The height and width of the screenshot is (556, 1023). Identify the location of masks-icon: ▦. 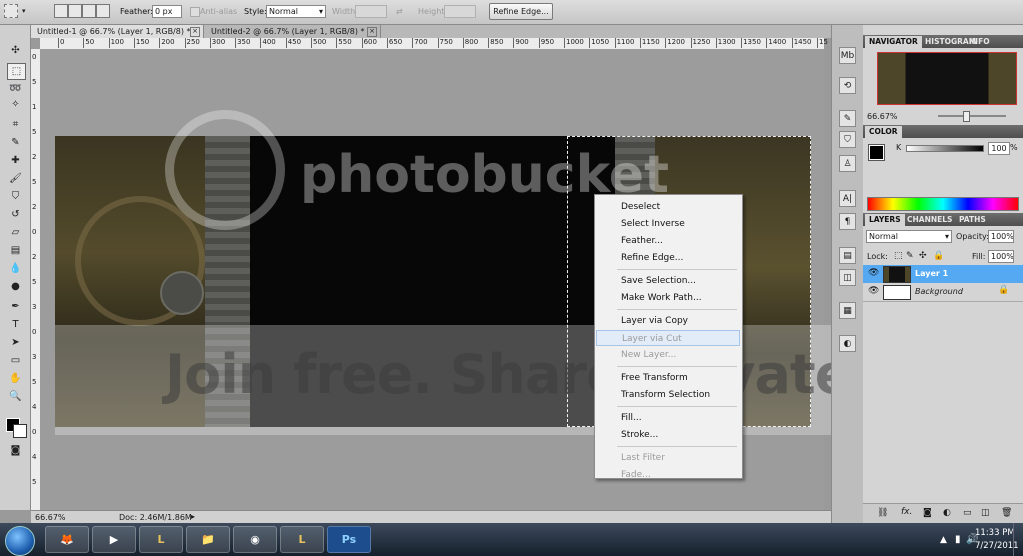
(847, 310).